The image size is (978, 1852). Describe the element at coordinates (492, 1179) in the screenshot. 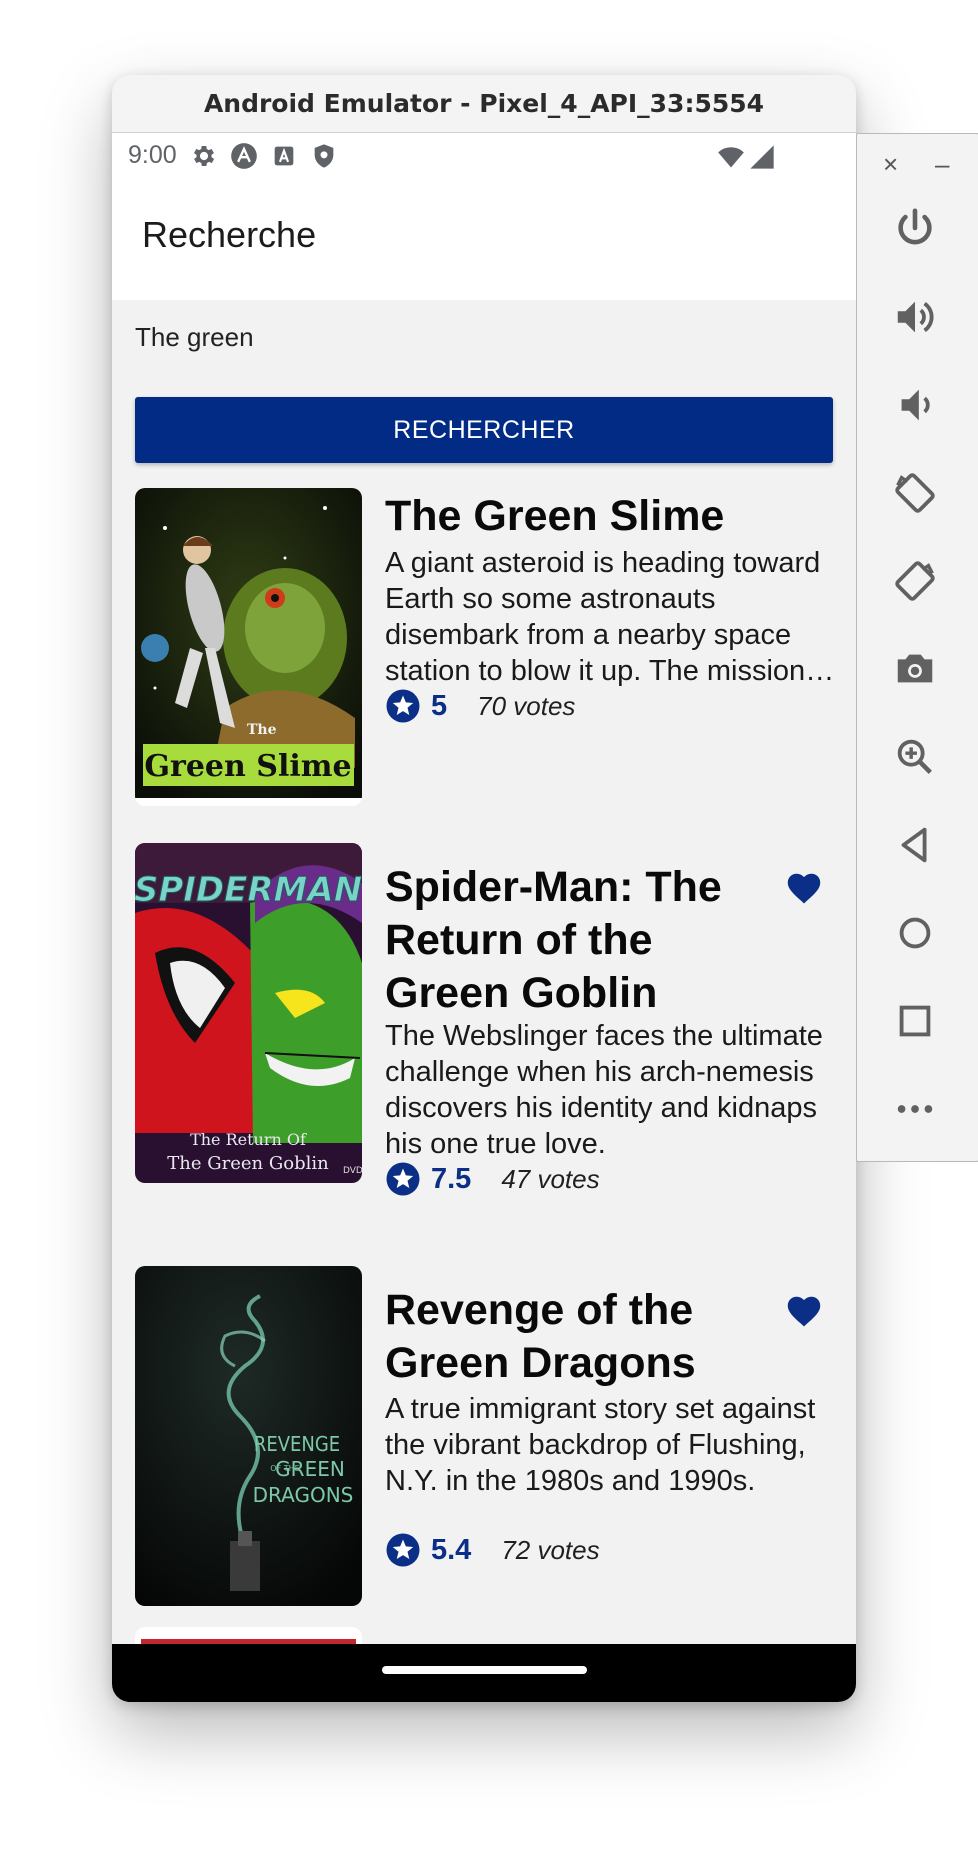

I see `movie-rating: 7.5 47 votes` at that location.